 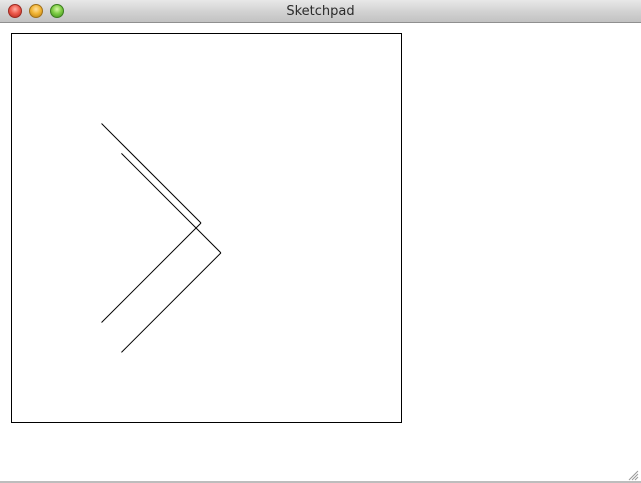 I want to click on resize-grip-icon, so click(x=633, y=475).